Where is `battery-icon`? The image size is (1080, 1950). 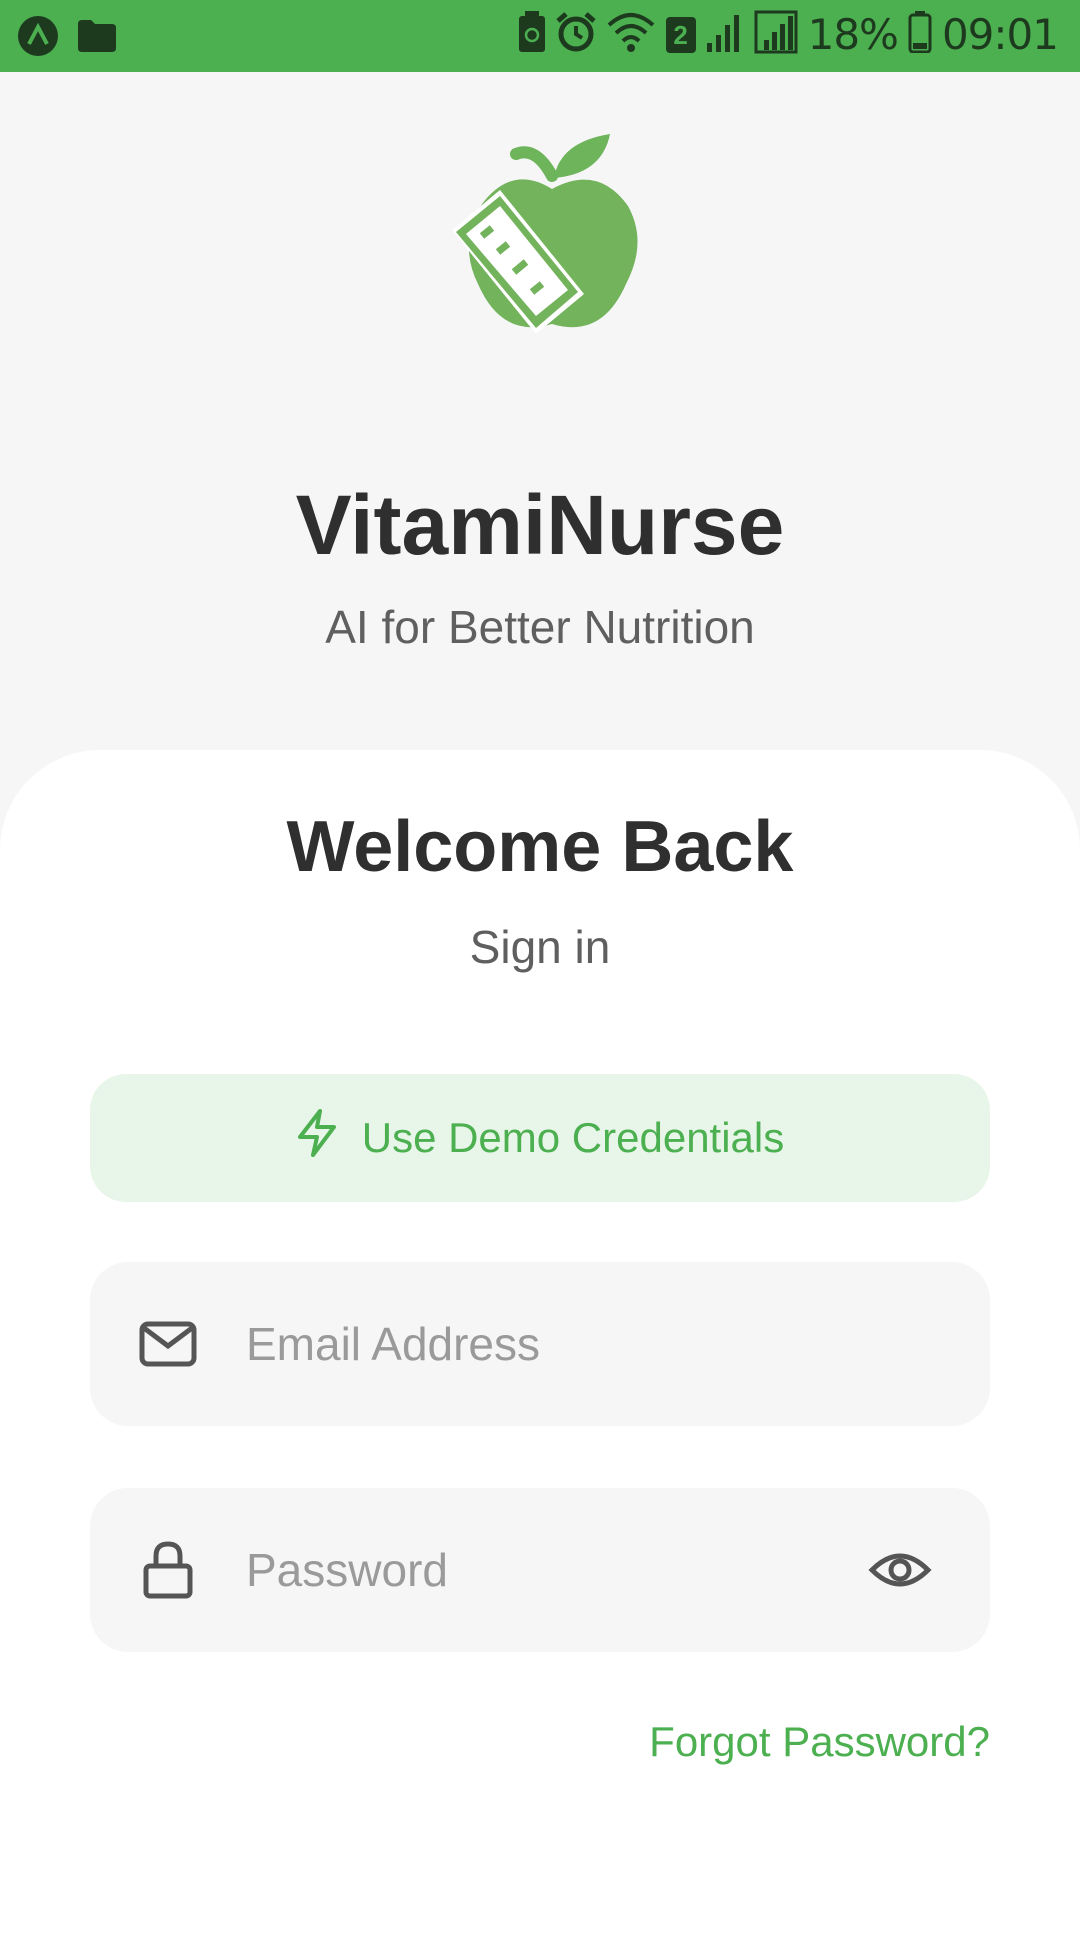 battery-icon is located at coordinates (920, 34).